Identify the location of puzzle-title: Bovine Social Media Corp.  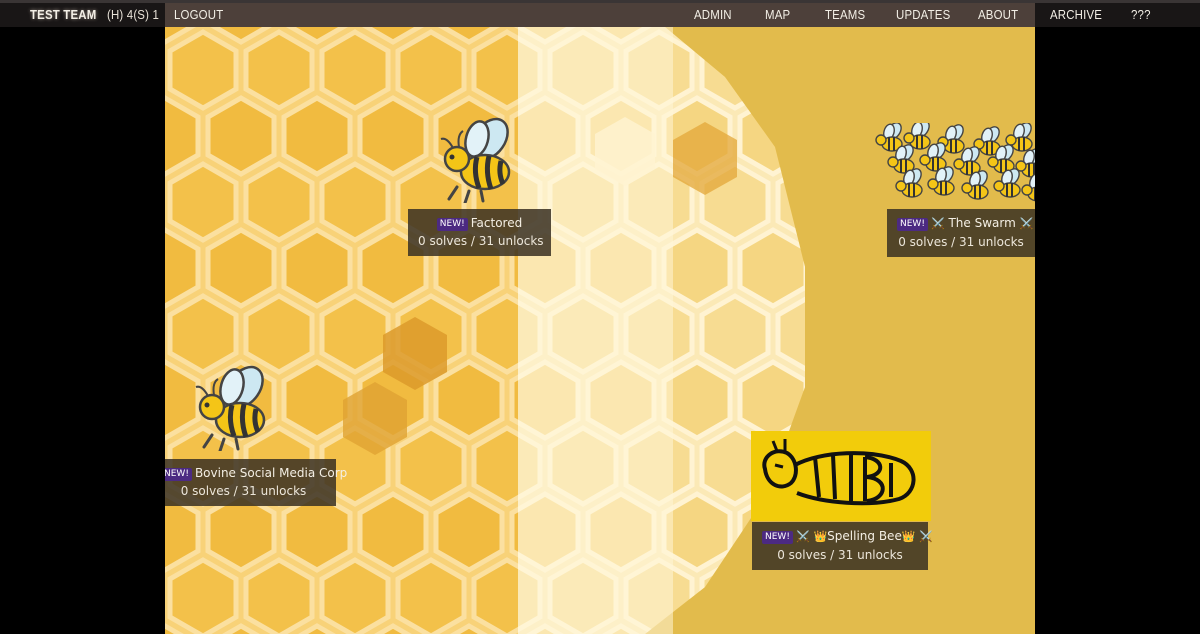
(271, 473).